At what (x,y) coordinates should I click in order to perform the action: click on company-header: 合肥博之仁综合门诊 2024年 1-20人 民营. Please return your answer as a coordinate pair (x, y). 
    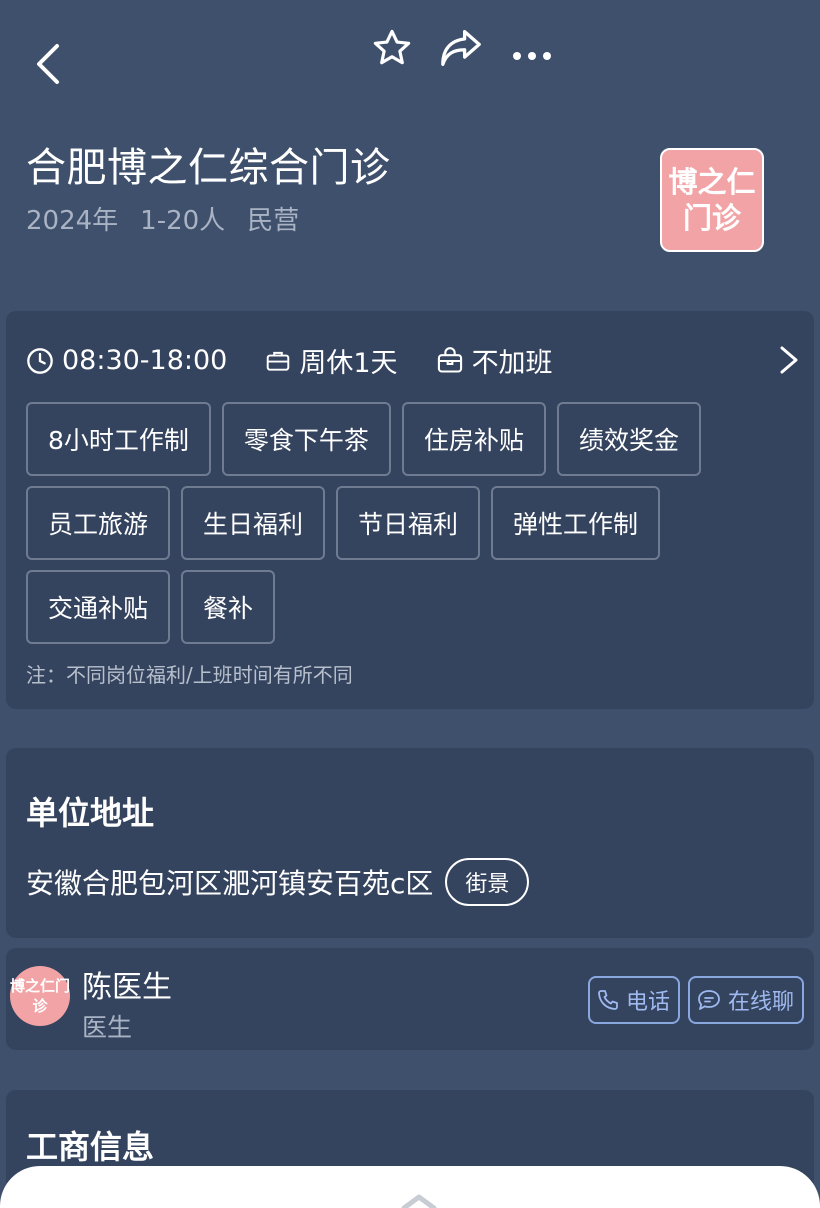
    Looking at the image, I should click on (336, 188).